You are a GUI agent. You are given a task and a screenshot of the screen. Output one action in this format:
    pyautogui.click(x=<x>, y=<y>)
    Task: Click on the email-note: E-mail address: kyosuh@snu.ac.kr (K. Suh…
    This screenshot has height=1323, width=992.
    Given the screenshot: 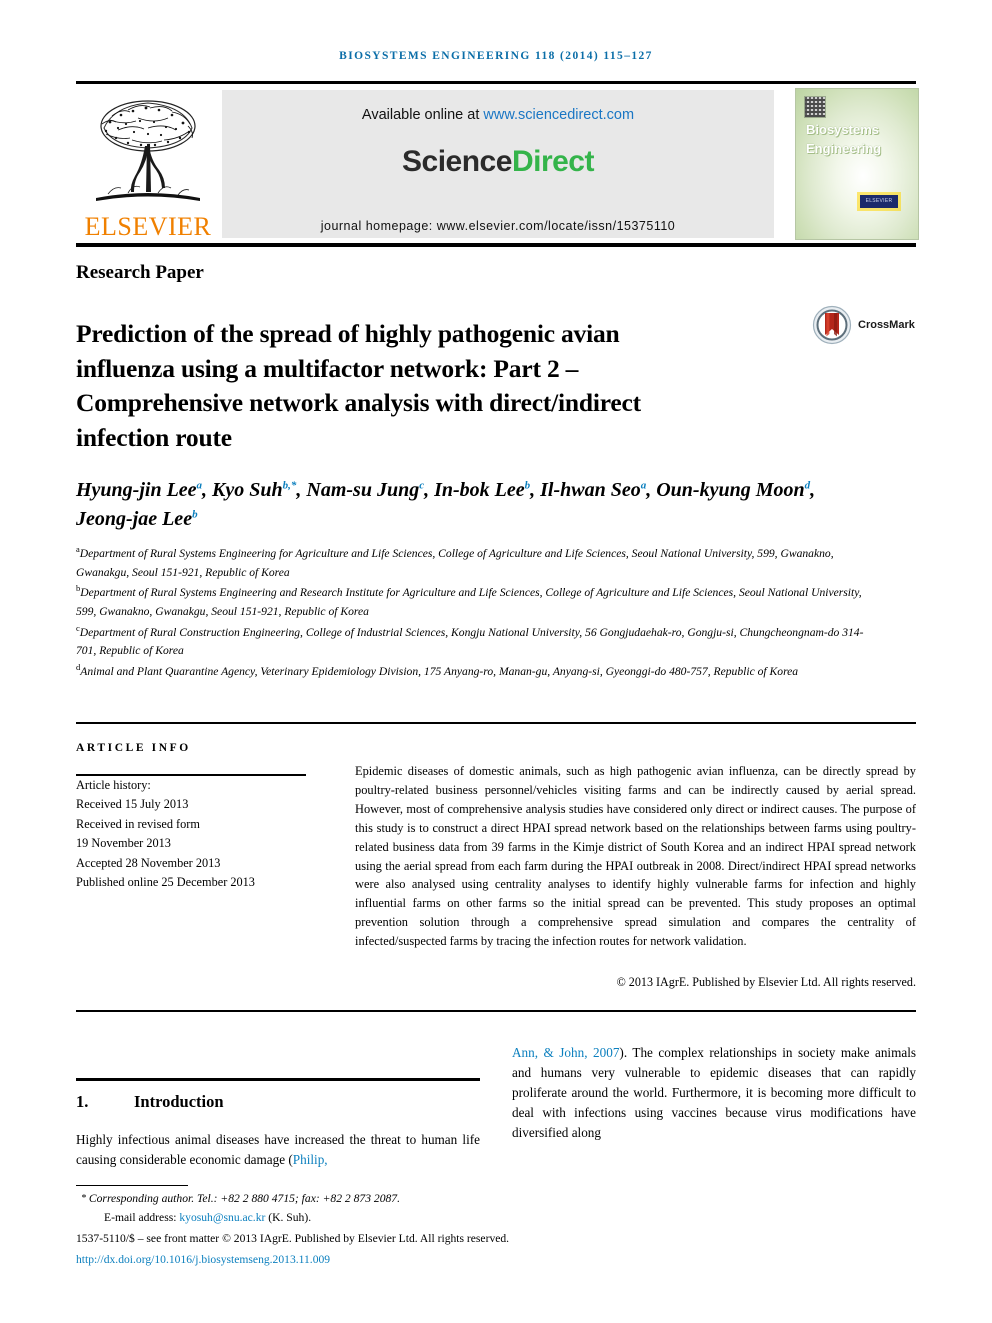 What is the action you would take?
    pyautogui.click(x=496, y=1218)
    